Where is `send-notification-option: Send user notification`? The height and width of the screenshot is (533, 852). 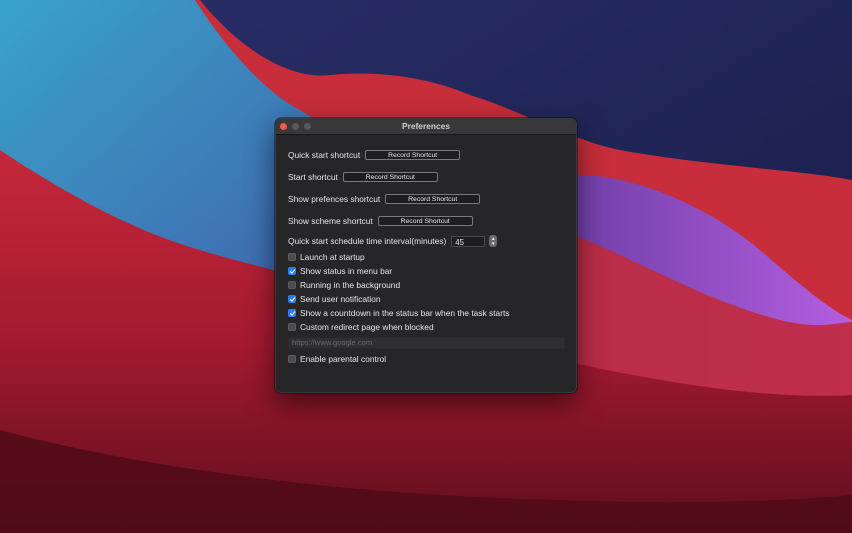 send-notification-option: Send user notification is located at coordinates (334, 299).